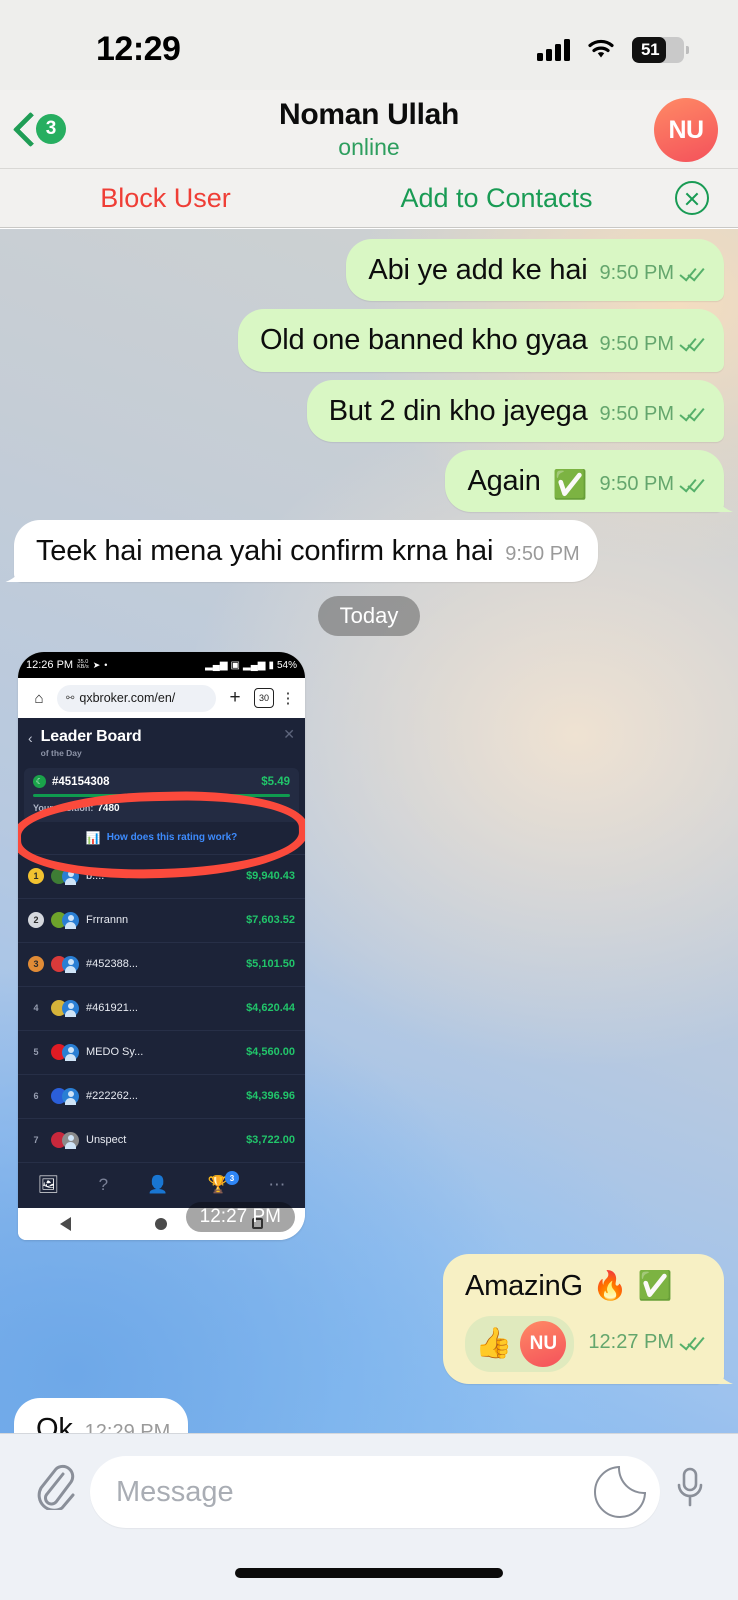  Describe the element at coordinates (369, 616) in the screenshot. I see `date-divider: Today` at that location.